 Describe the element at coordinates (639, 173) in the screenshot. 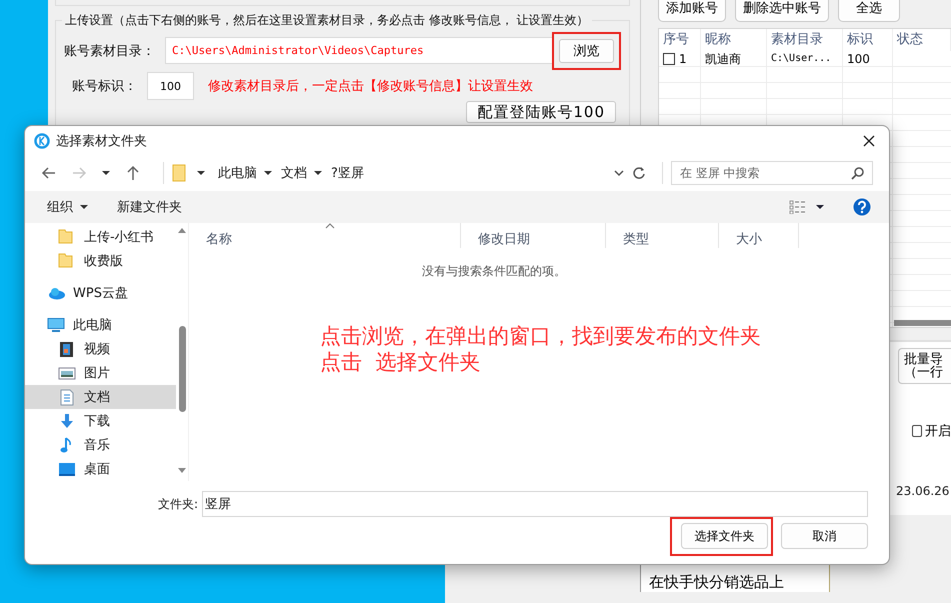

I see `refresh-icon` at that location.